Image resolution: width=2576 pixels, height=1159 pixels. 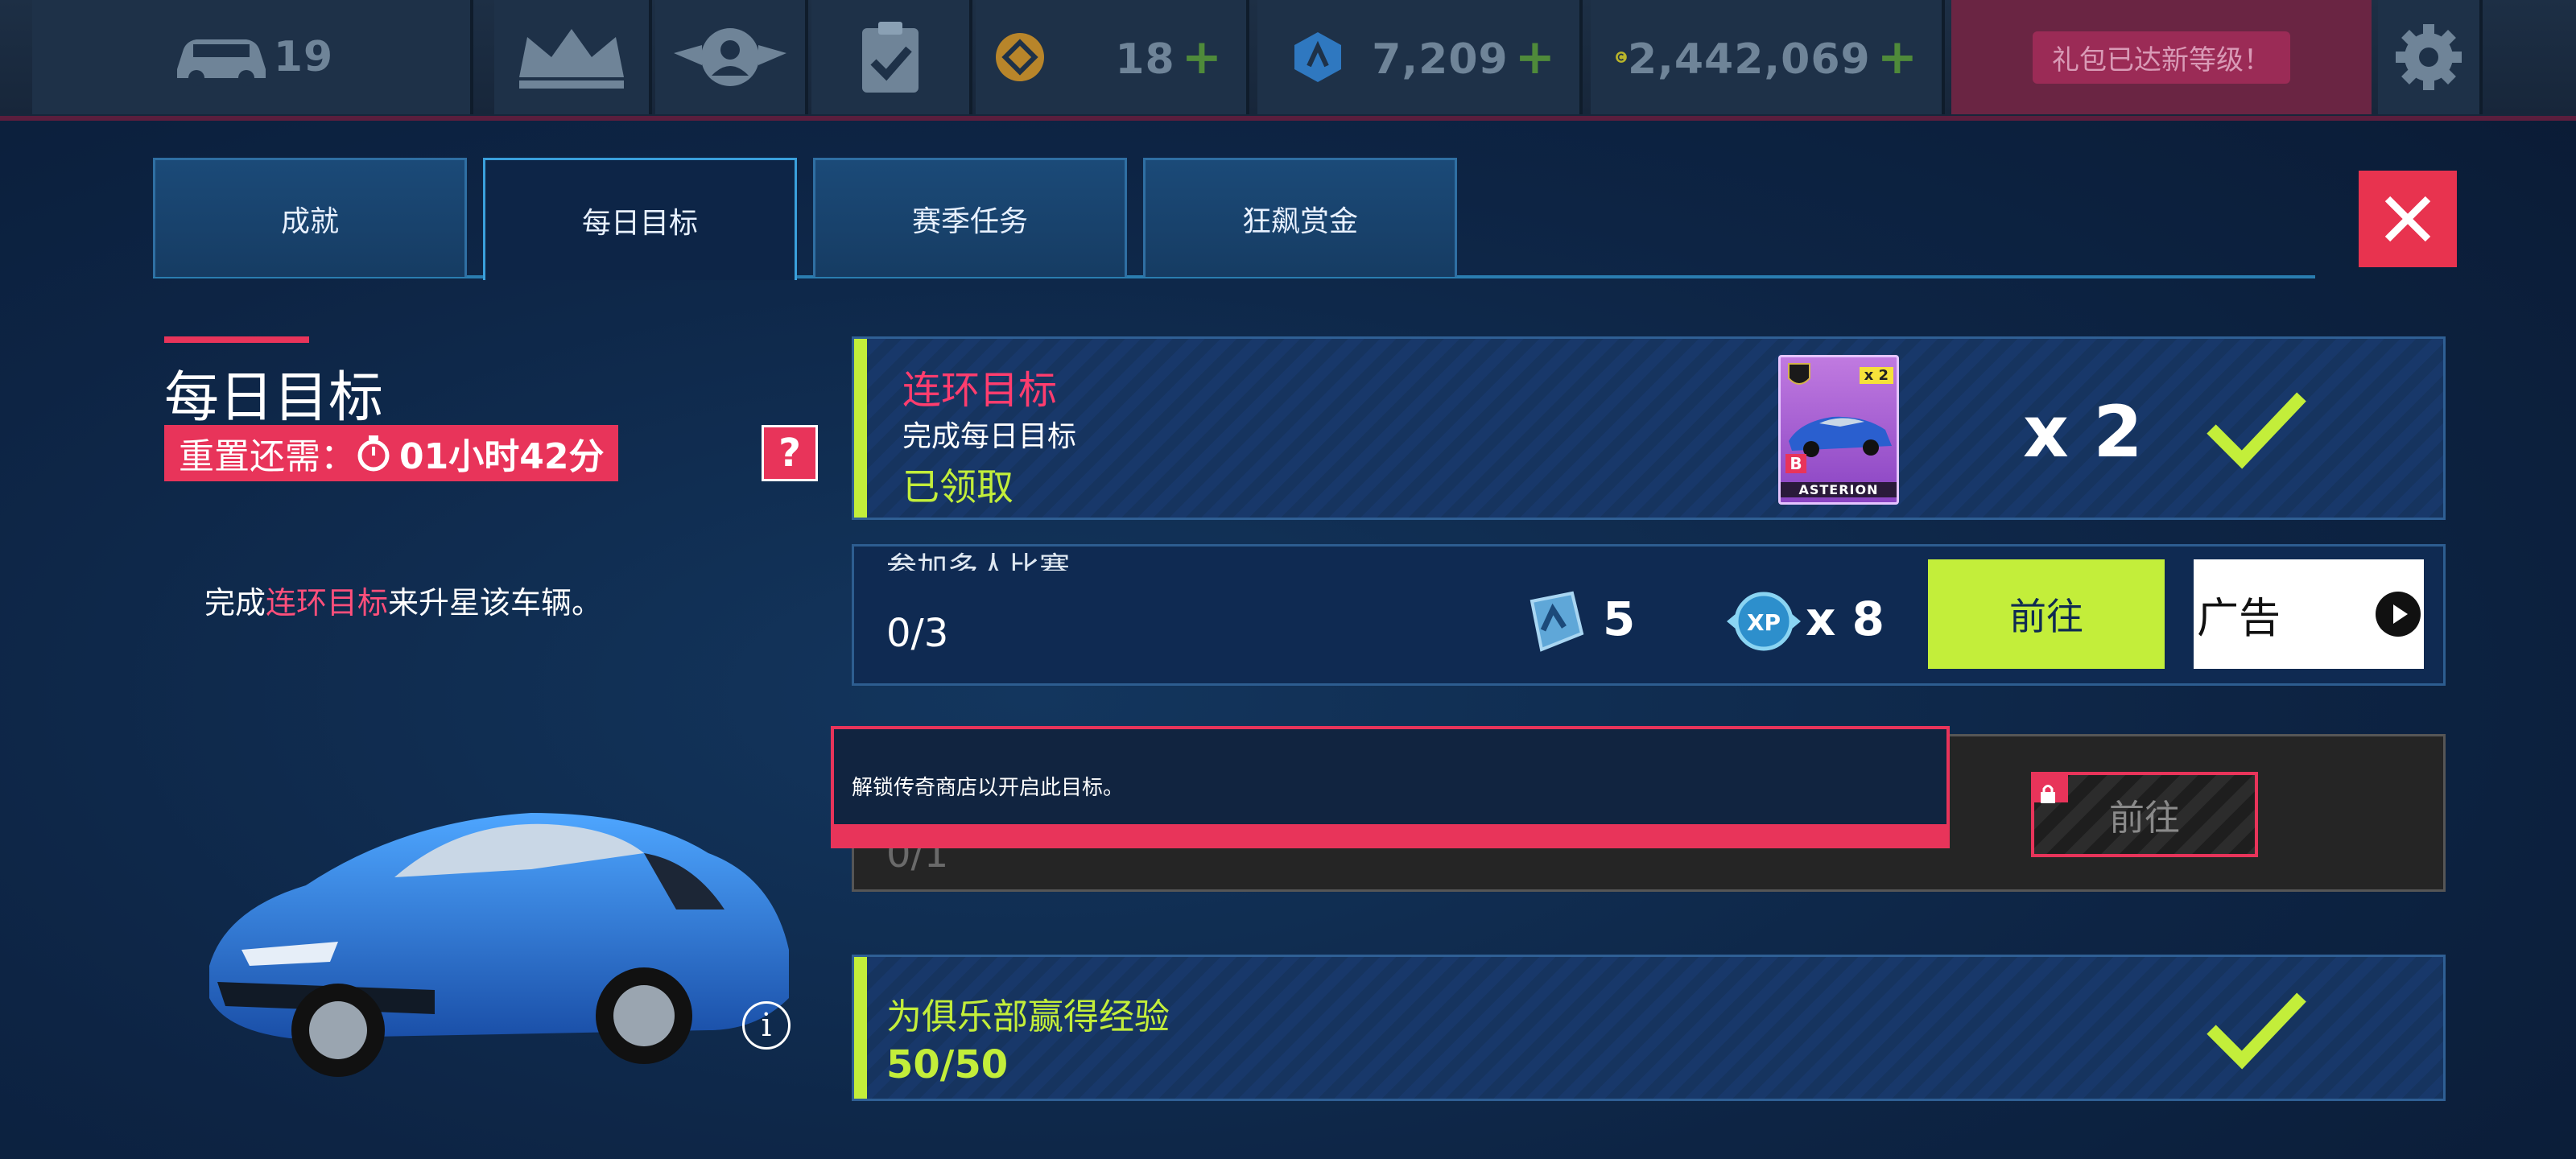 I want to click on svg-text: XP, so click(x=1764, y=622).